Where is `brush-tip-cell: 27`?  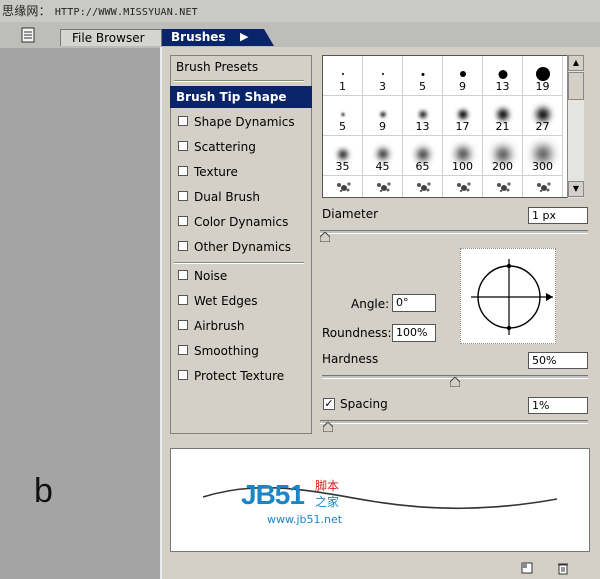 brush-tip-cell: 27 is located at coordinates (543, 116).